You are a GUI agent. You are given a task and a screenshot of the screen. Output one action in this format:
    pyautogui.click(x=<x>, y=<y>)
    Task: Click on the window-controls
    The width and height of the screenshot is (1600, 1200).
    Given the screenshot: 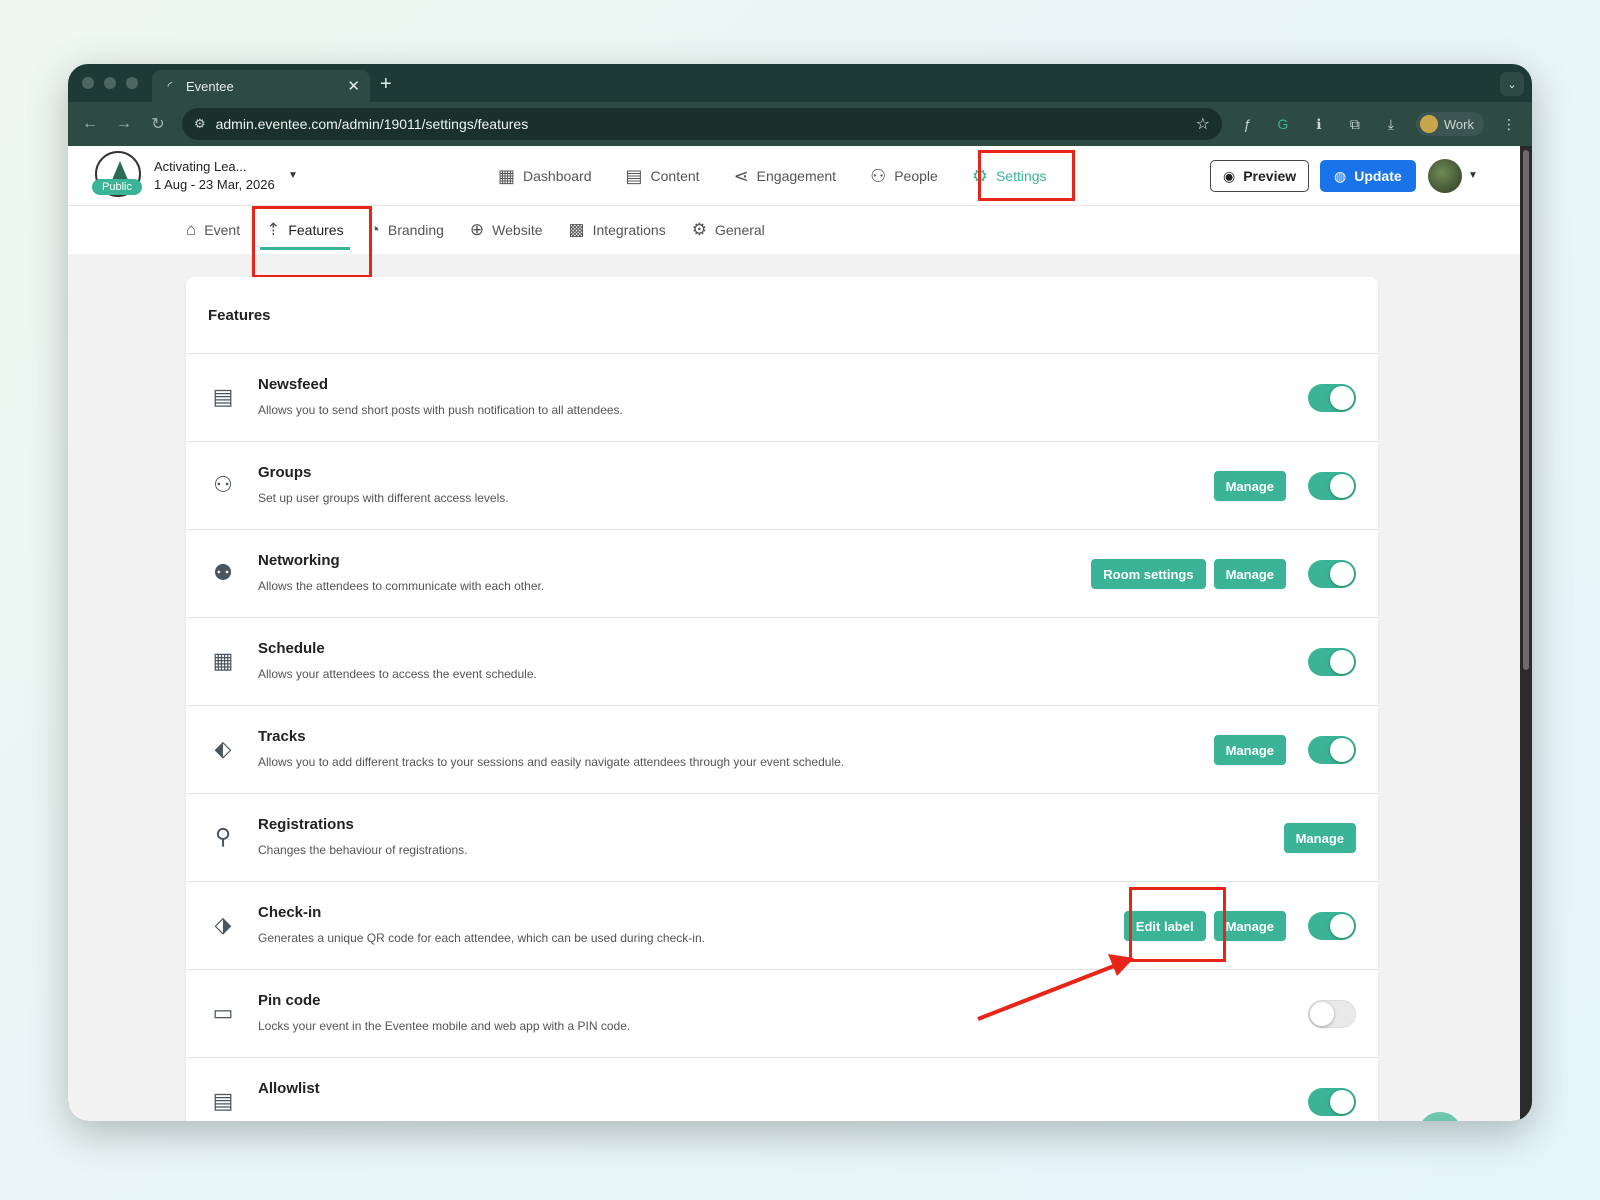 What is the action you would take?
    pyautogui.click(x=103, y=83)
    